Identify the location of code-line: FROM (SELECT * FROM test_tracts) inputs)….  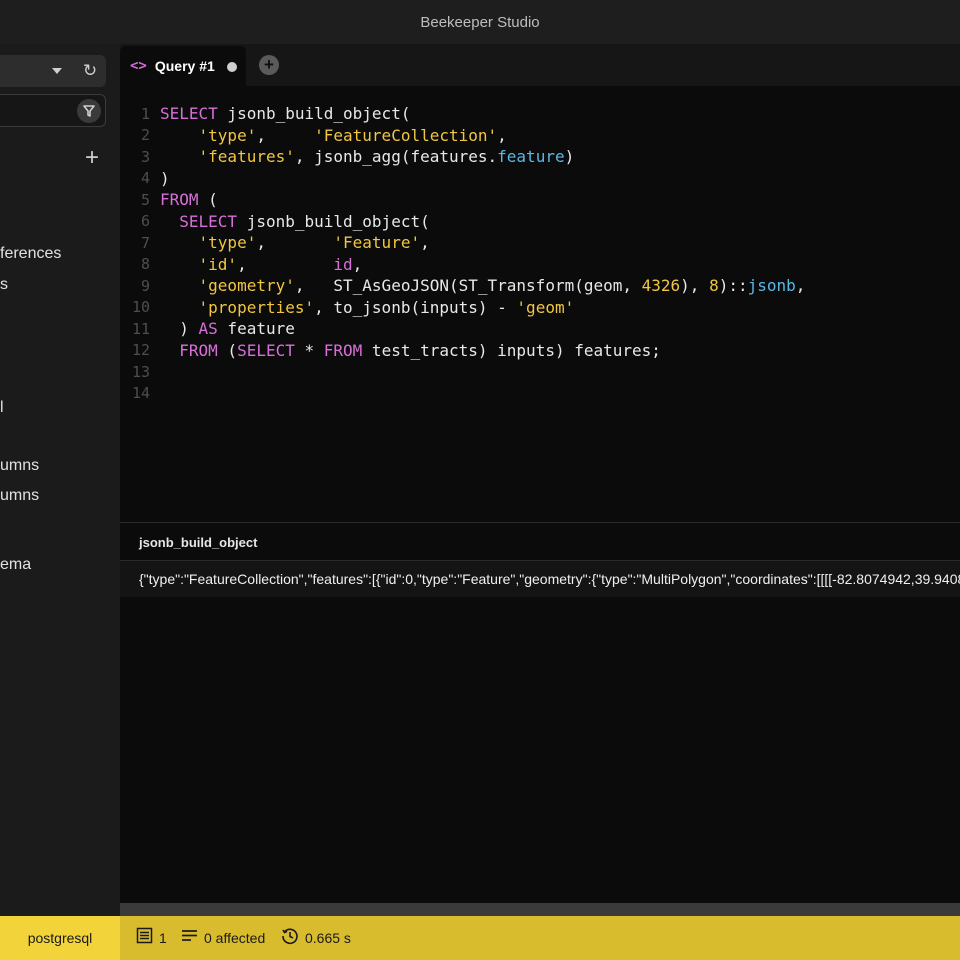
(420, 350).